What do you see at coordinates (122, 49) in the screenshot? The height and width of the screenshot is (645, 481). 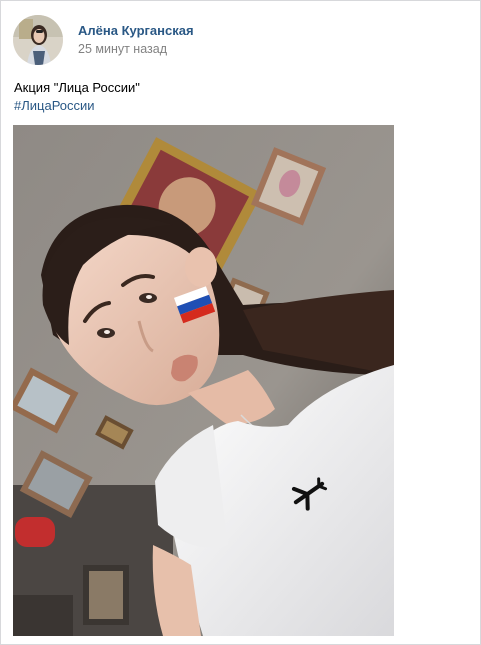 I see `post-timestamp: 25 минут назад` at bounding box center [122, 49].